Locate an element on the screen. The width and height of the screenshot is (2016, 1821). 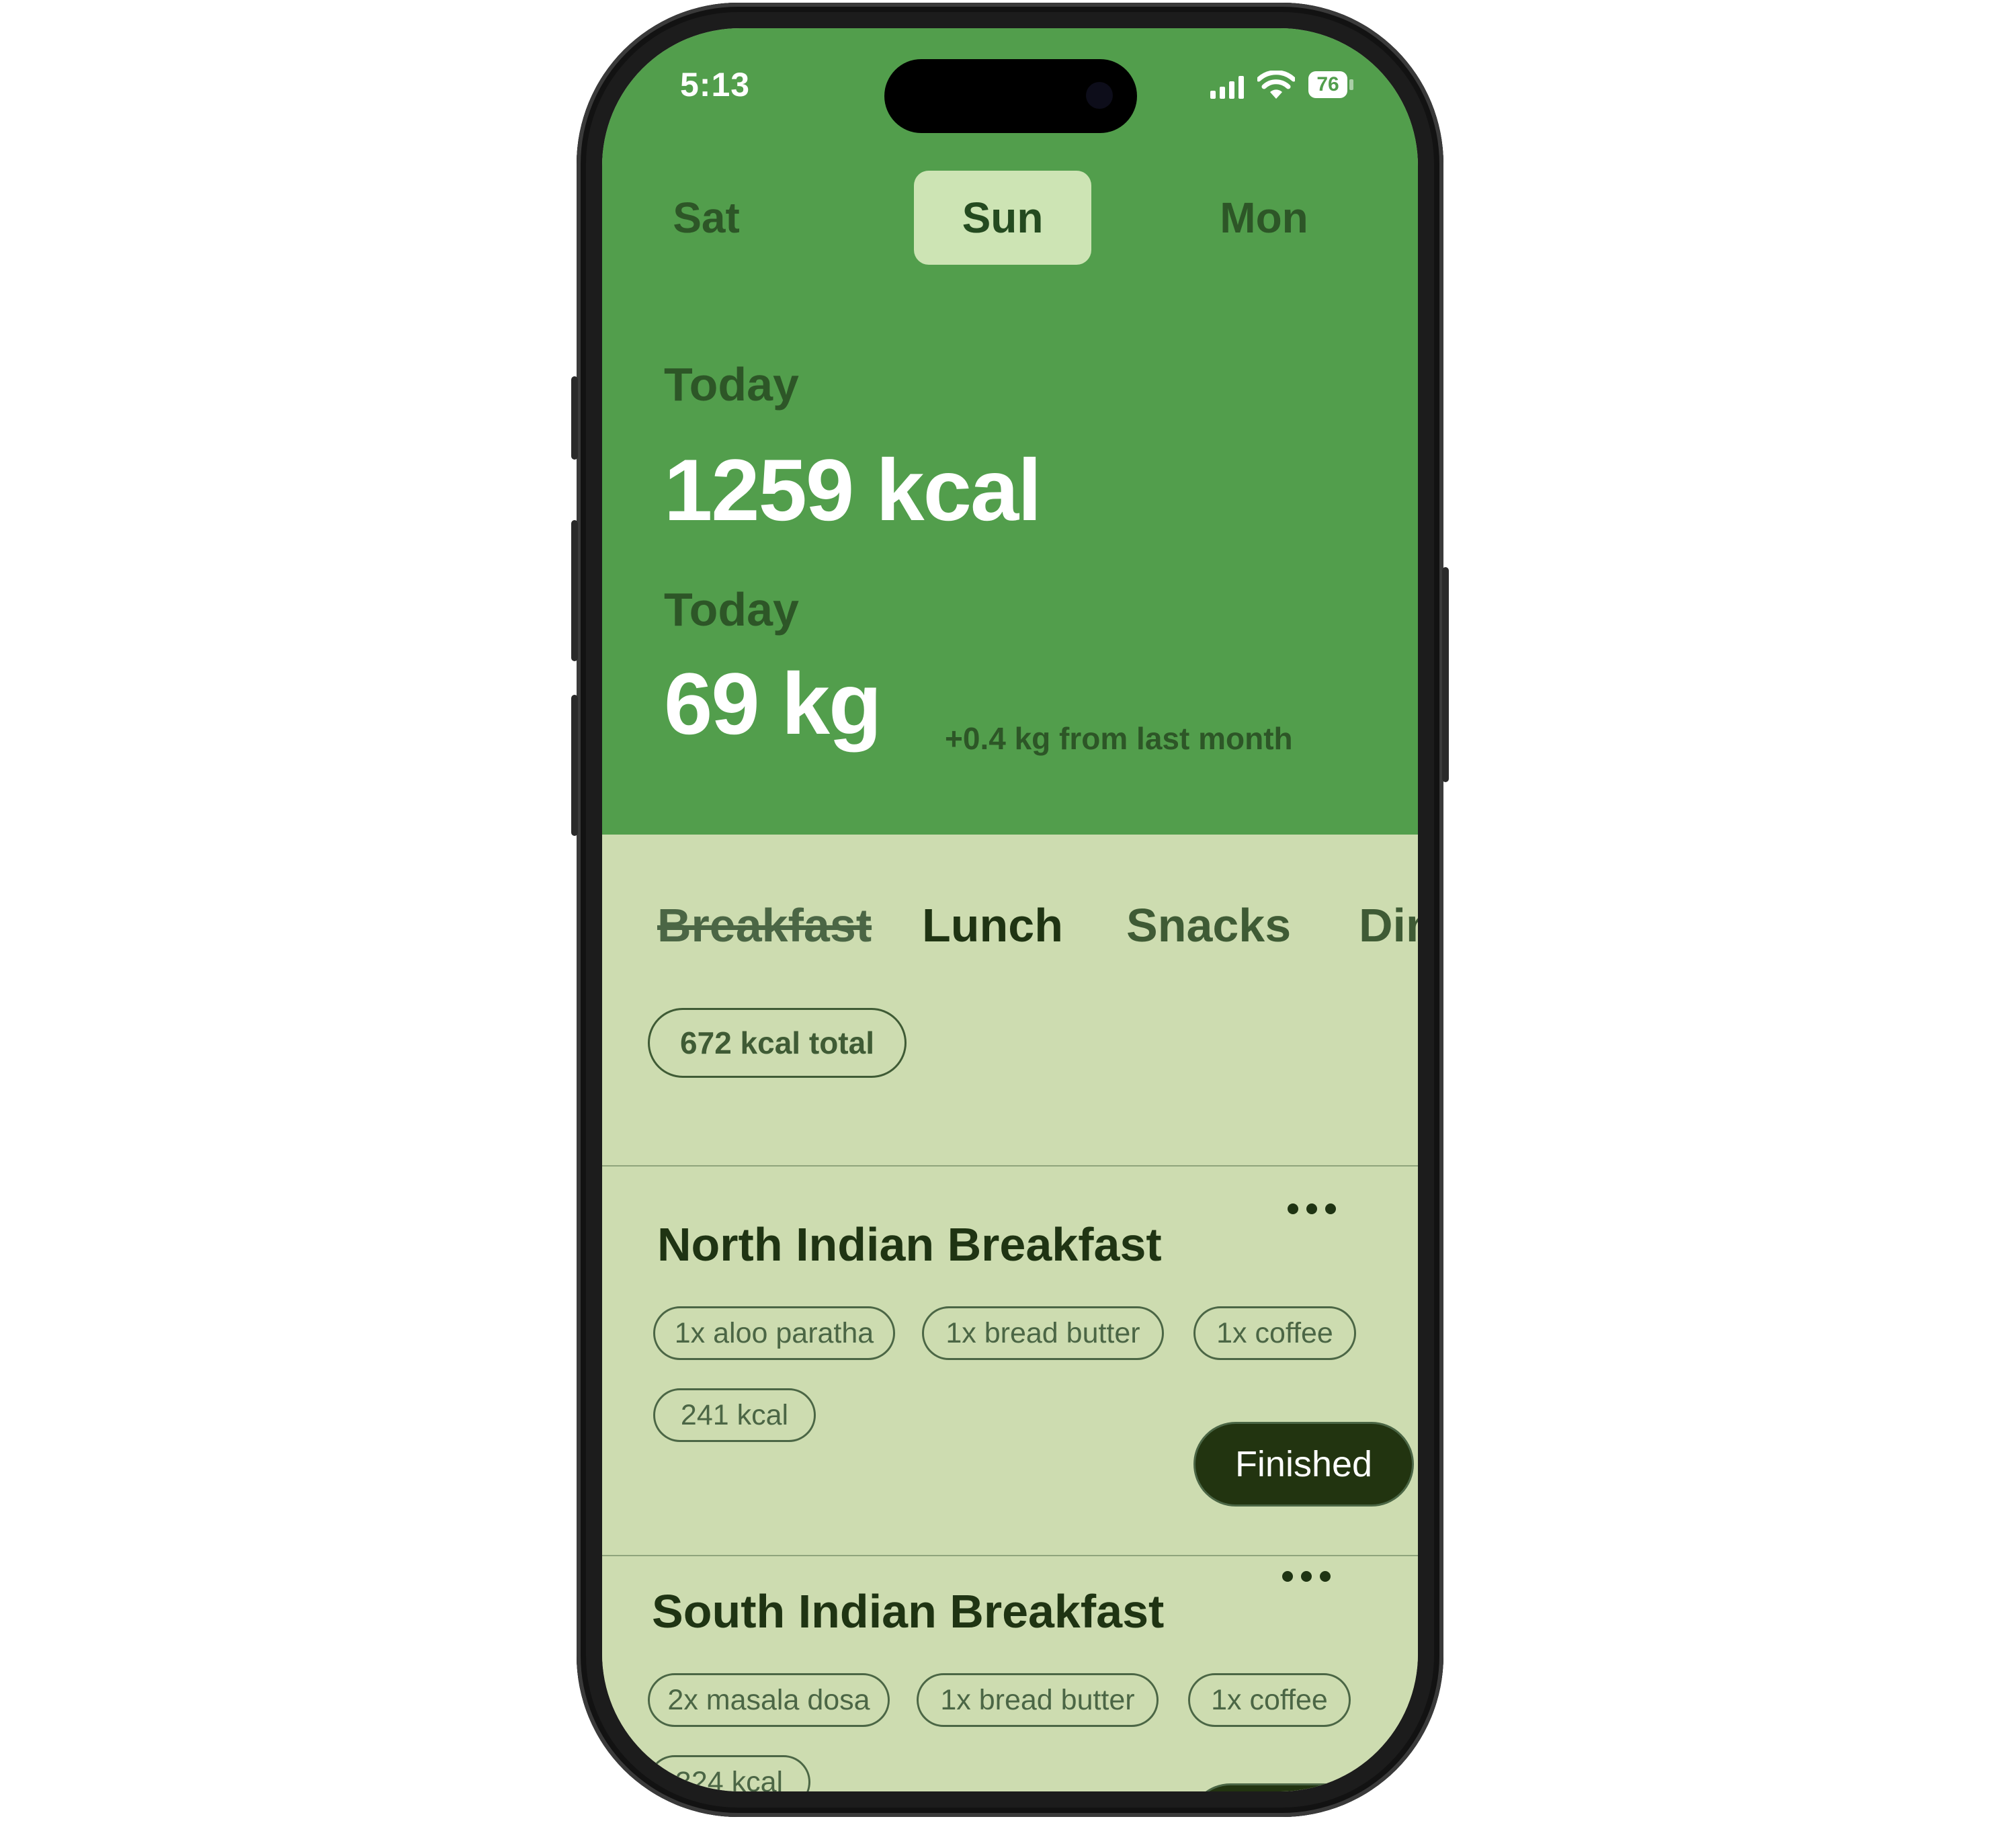
meal-card-title: North Indian Breakfast is located at coordinates (909, 1244).